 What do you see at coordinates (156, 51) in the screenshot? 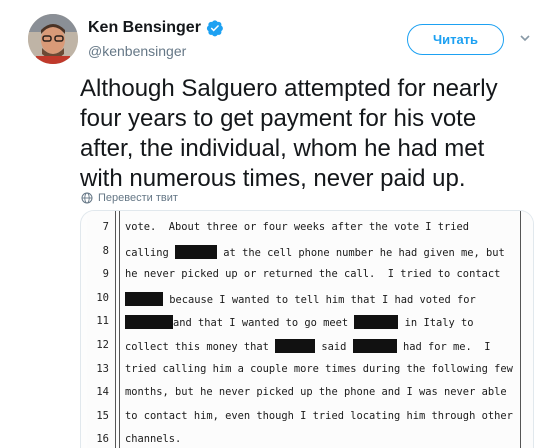
I see `author-handle: @kenbensinger` at bounding box center [156, 51].